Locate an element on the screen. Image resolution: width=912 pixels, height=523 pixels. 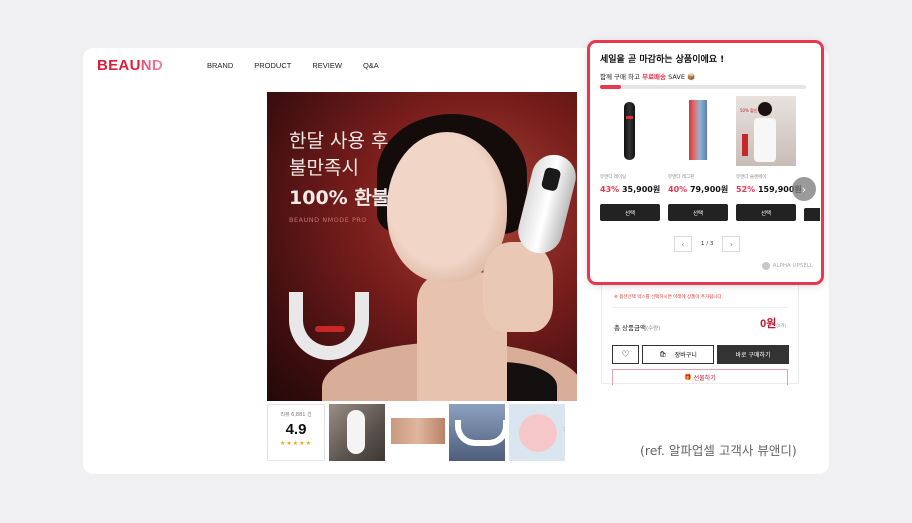
hero-line-1: 한달 사용 후 is located at coordinates (339, 141).